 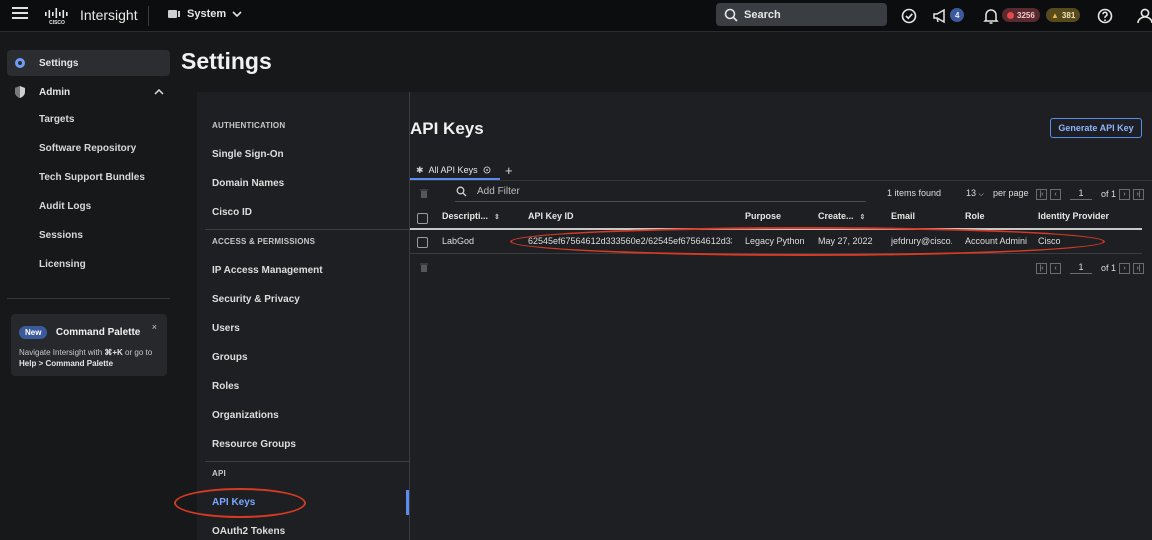 I want to click on critical-alarms-badge: 3256, so click(x=1021, y=15).